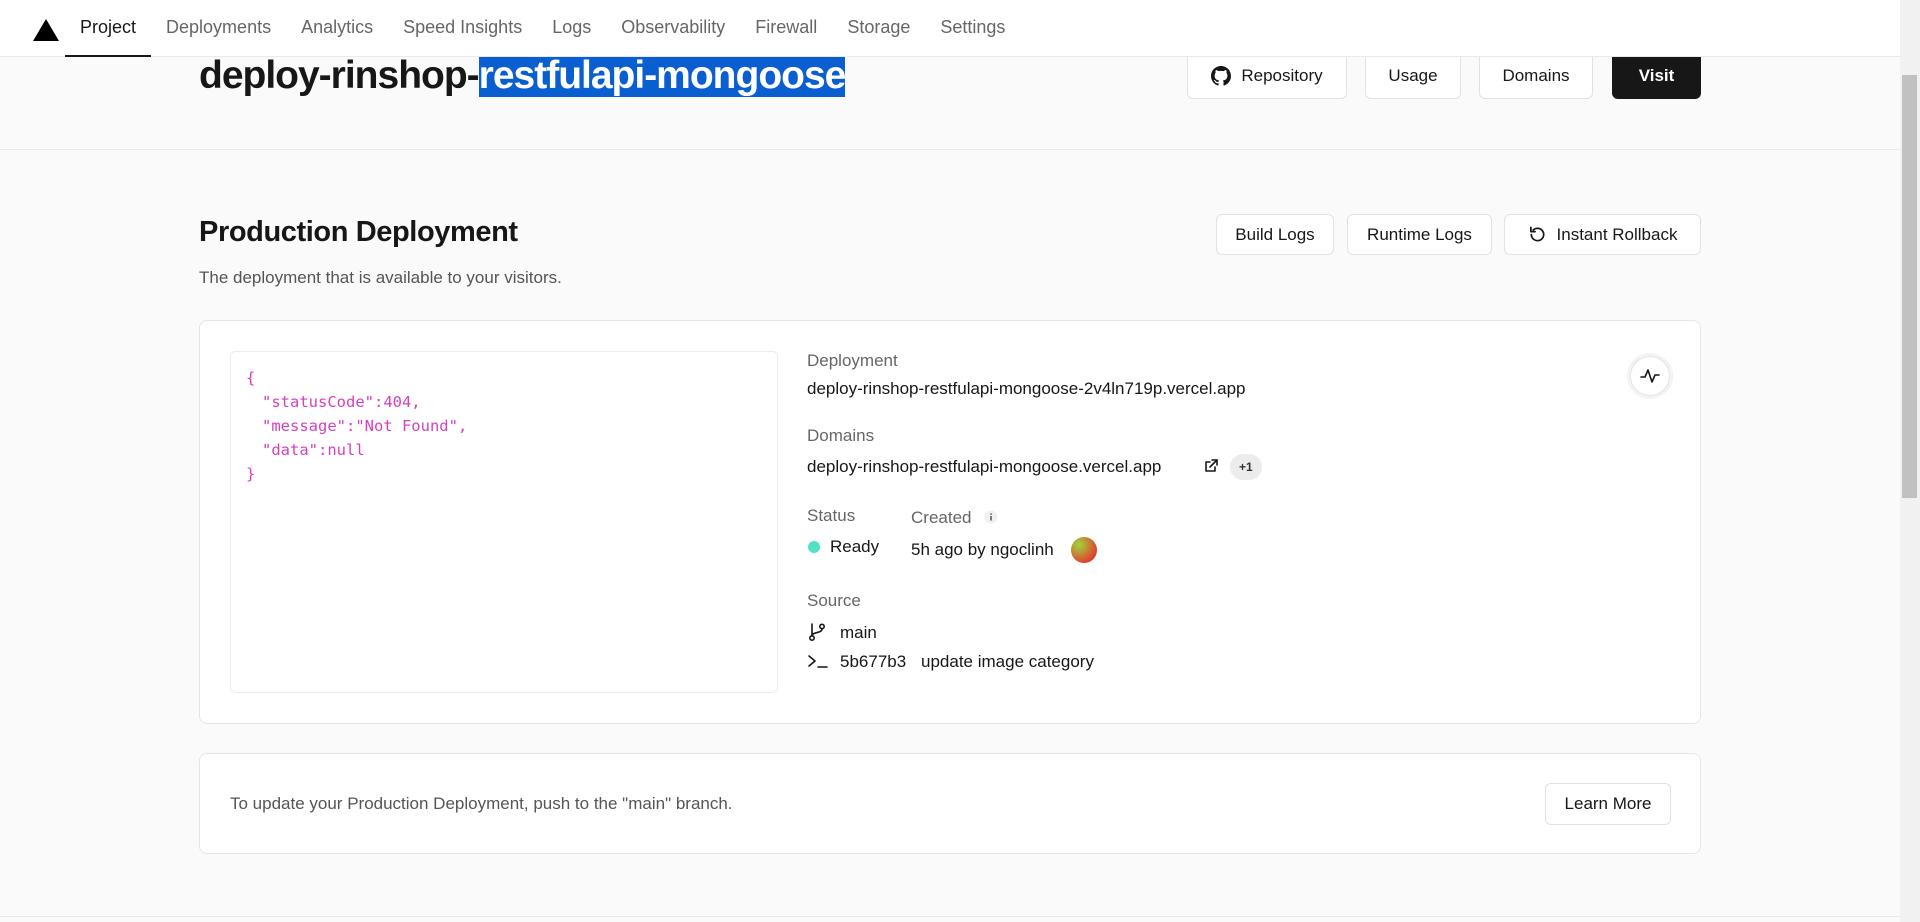  I want to click on visit-button: Visit, so click(1656, 75).